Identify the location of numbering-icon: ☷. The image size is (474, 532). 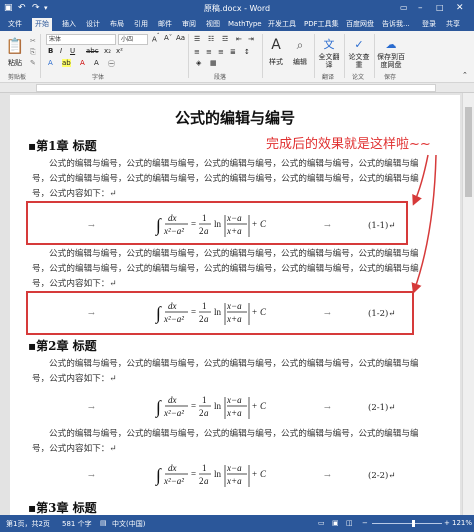
(211, 39).